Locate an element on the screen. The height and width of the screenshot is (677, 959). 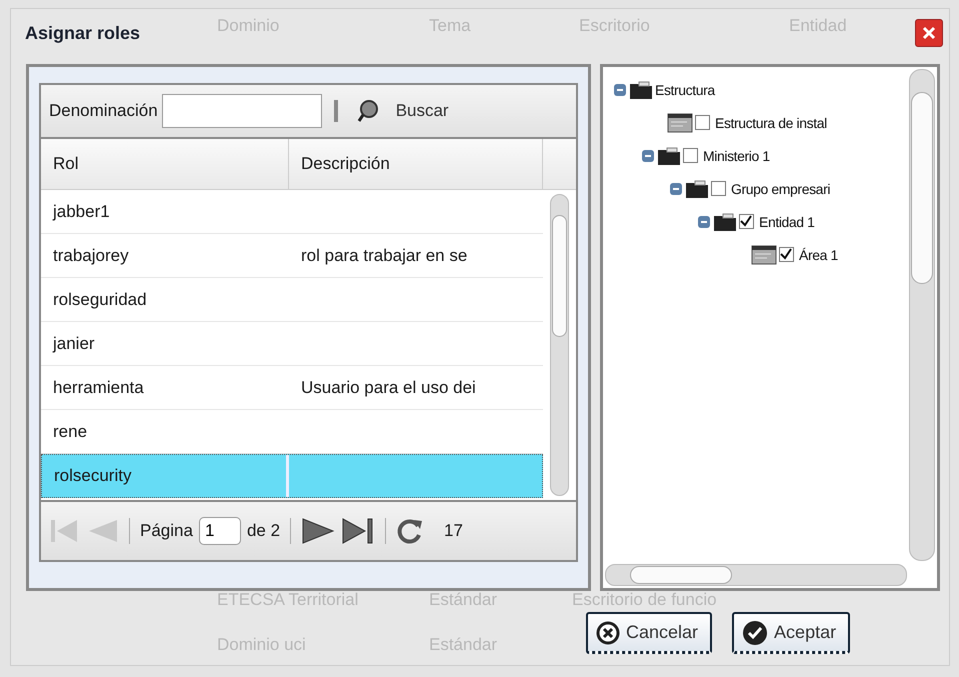
page-count: de 2 is located at coordinates (263, 531).